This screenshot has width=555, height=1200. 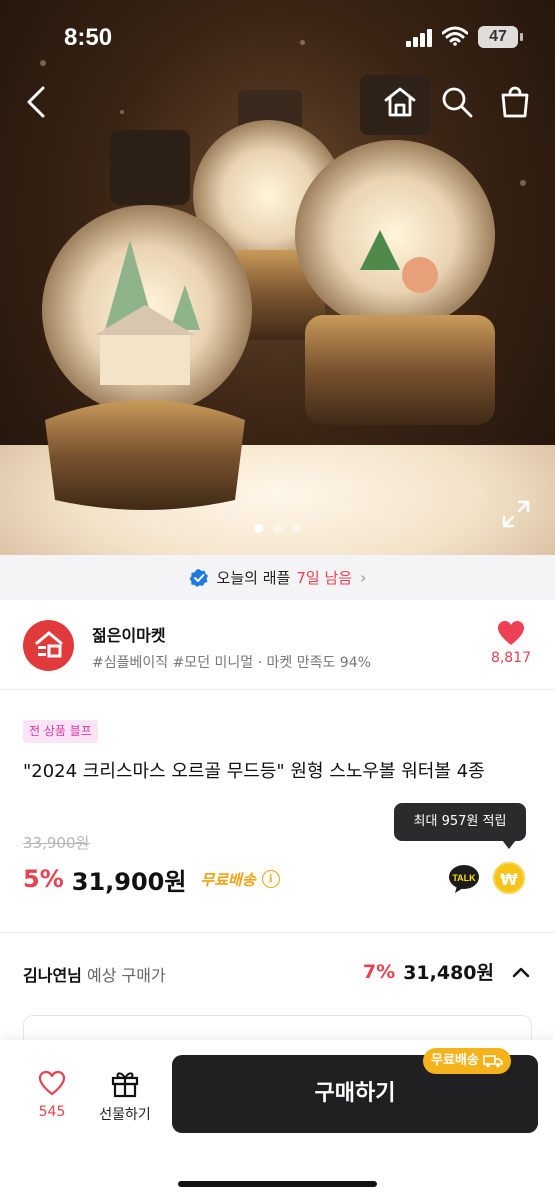 I want to click on shop-logo-icon, so click(x=48, y=644).